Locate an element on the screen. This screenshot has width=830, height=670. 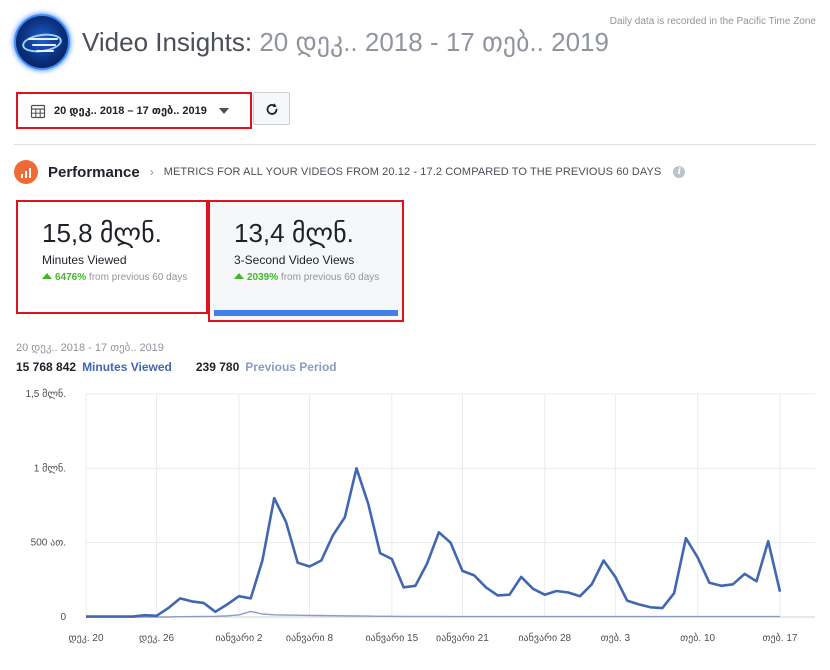
x-tick-label: იანვარი 8 is located at coordinates (310, 638).